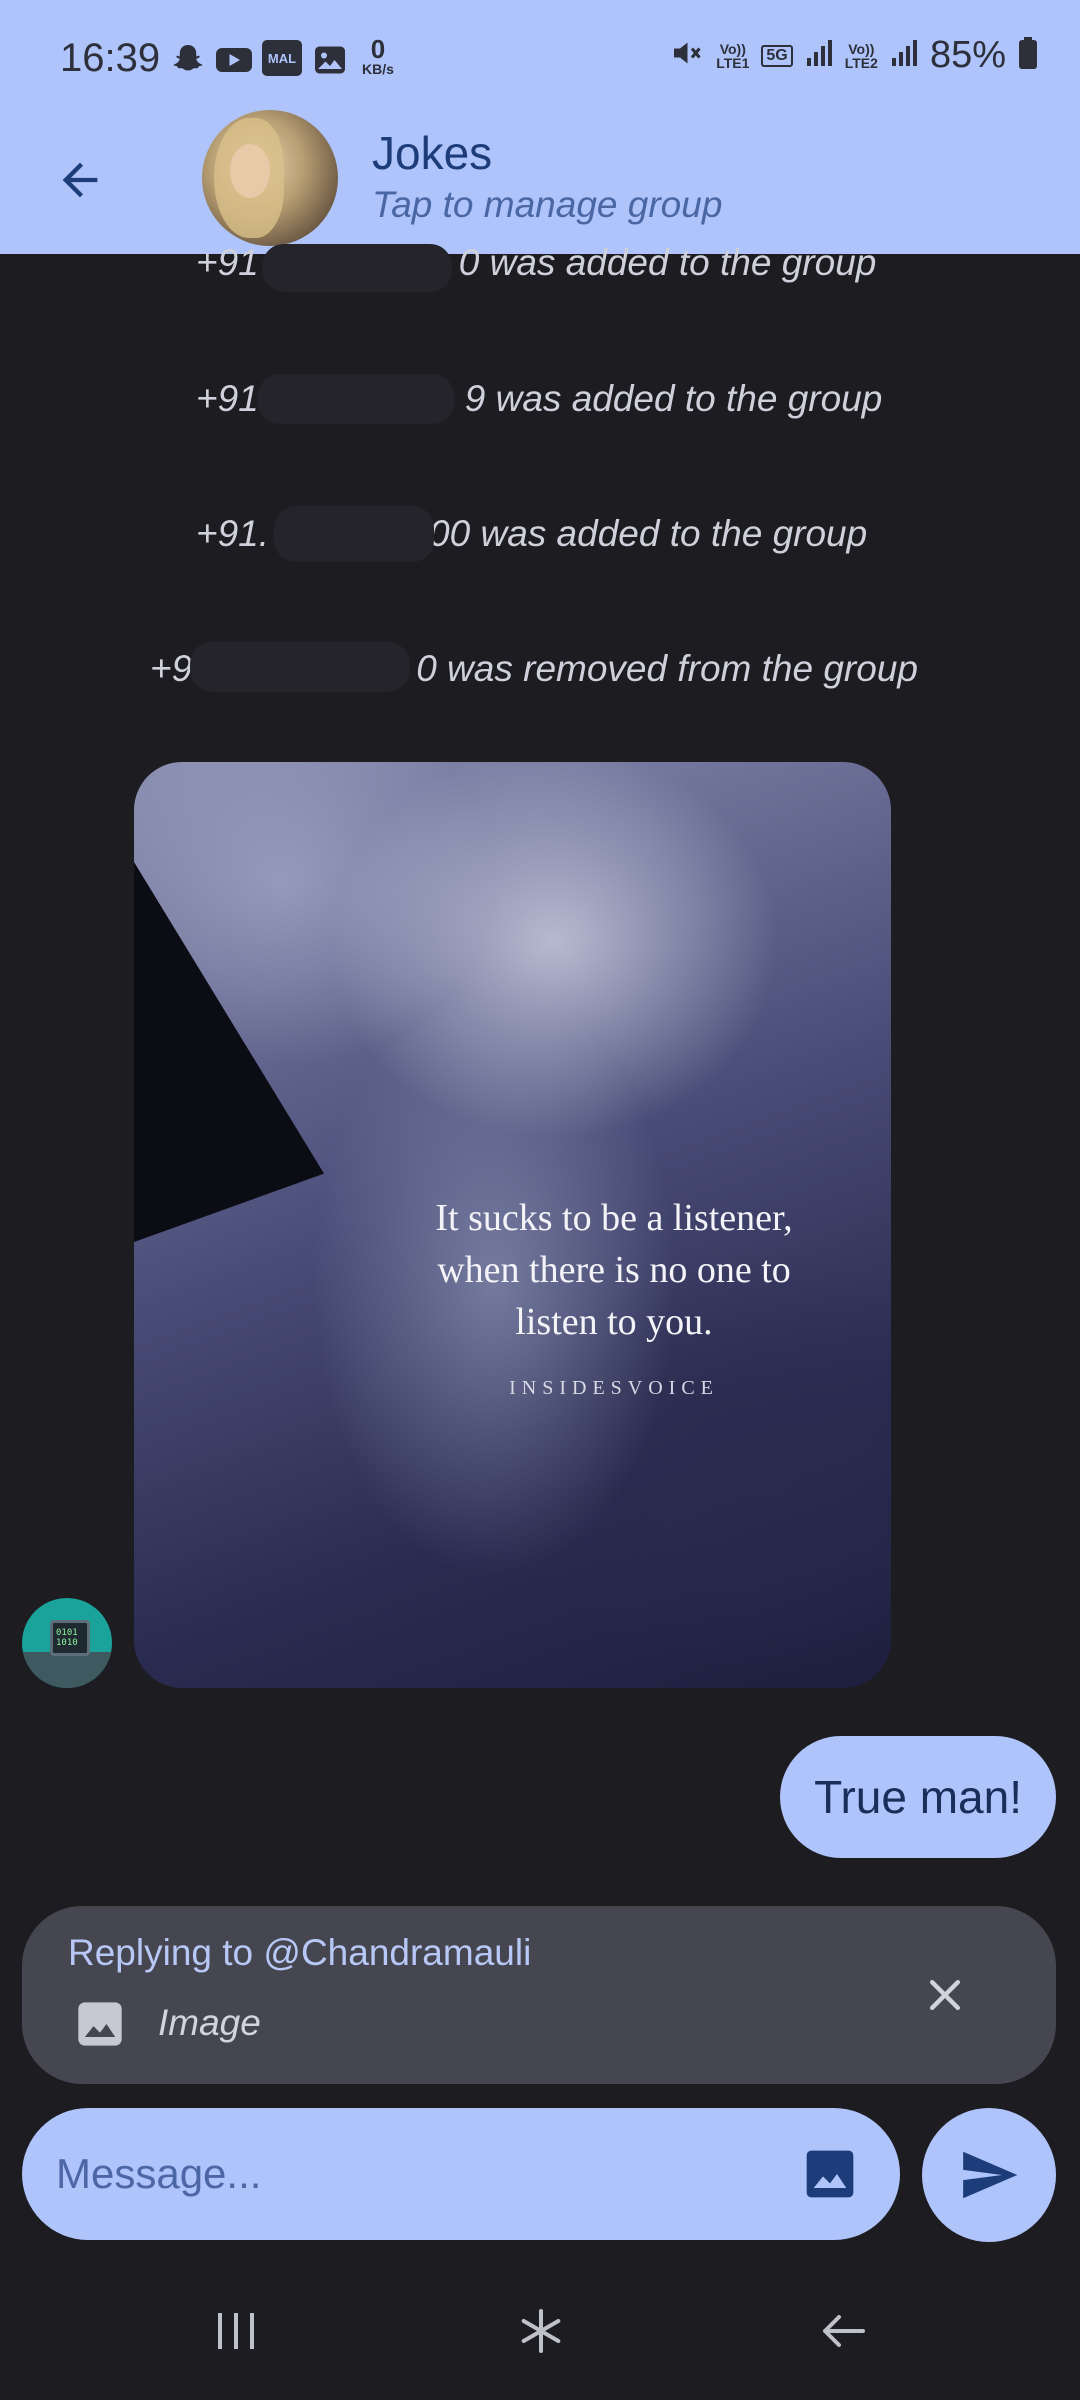 The height and width of the screenshot is (2400, 1080). Describe the element at coordinates (416, 2174) in the screenshot. I see `message-input` at that location.